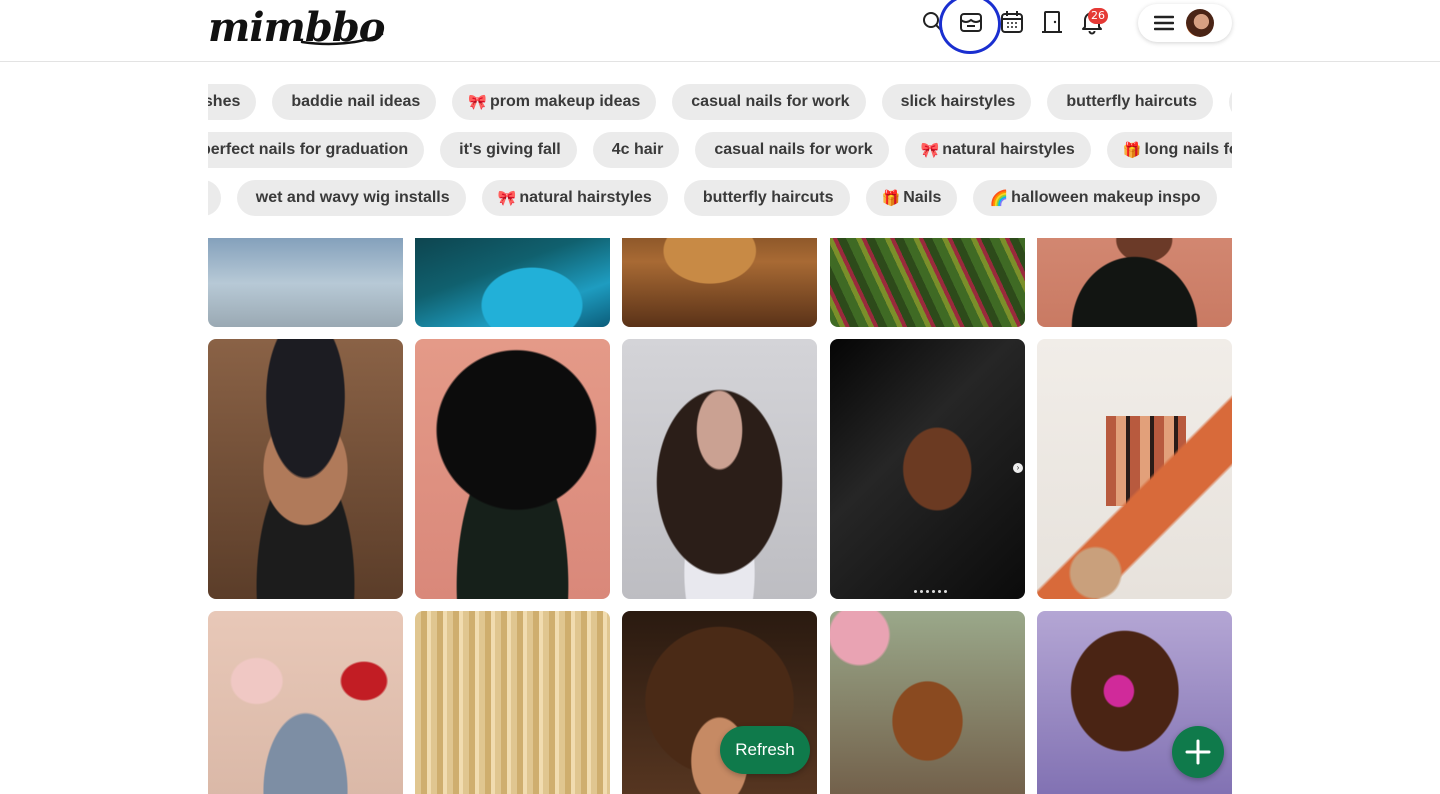 This screenshot has height=794, width=1440. What do you see at coordinates (930, 591) in the screenshot?
I see `carousel-dots` at bounding box center [930, 591].